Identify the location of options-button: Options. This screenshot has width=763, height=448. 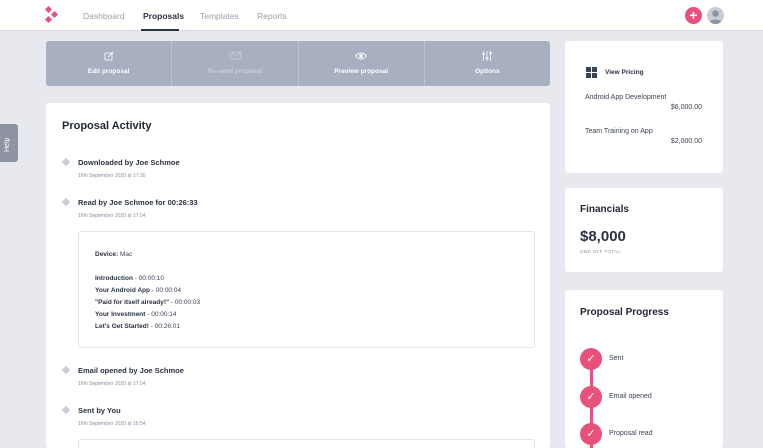
(487, 63).